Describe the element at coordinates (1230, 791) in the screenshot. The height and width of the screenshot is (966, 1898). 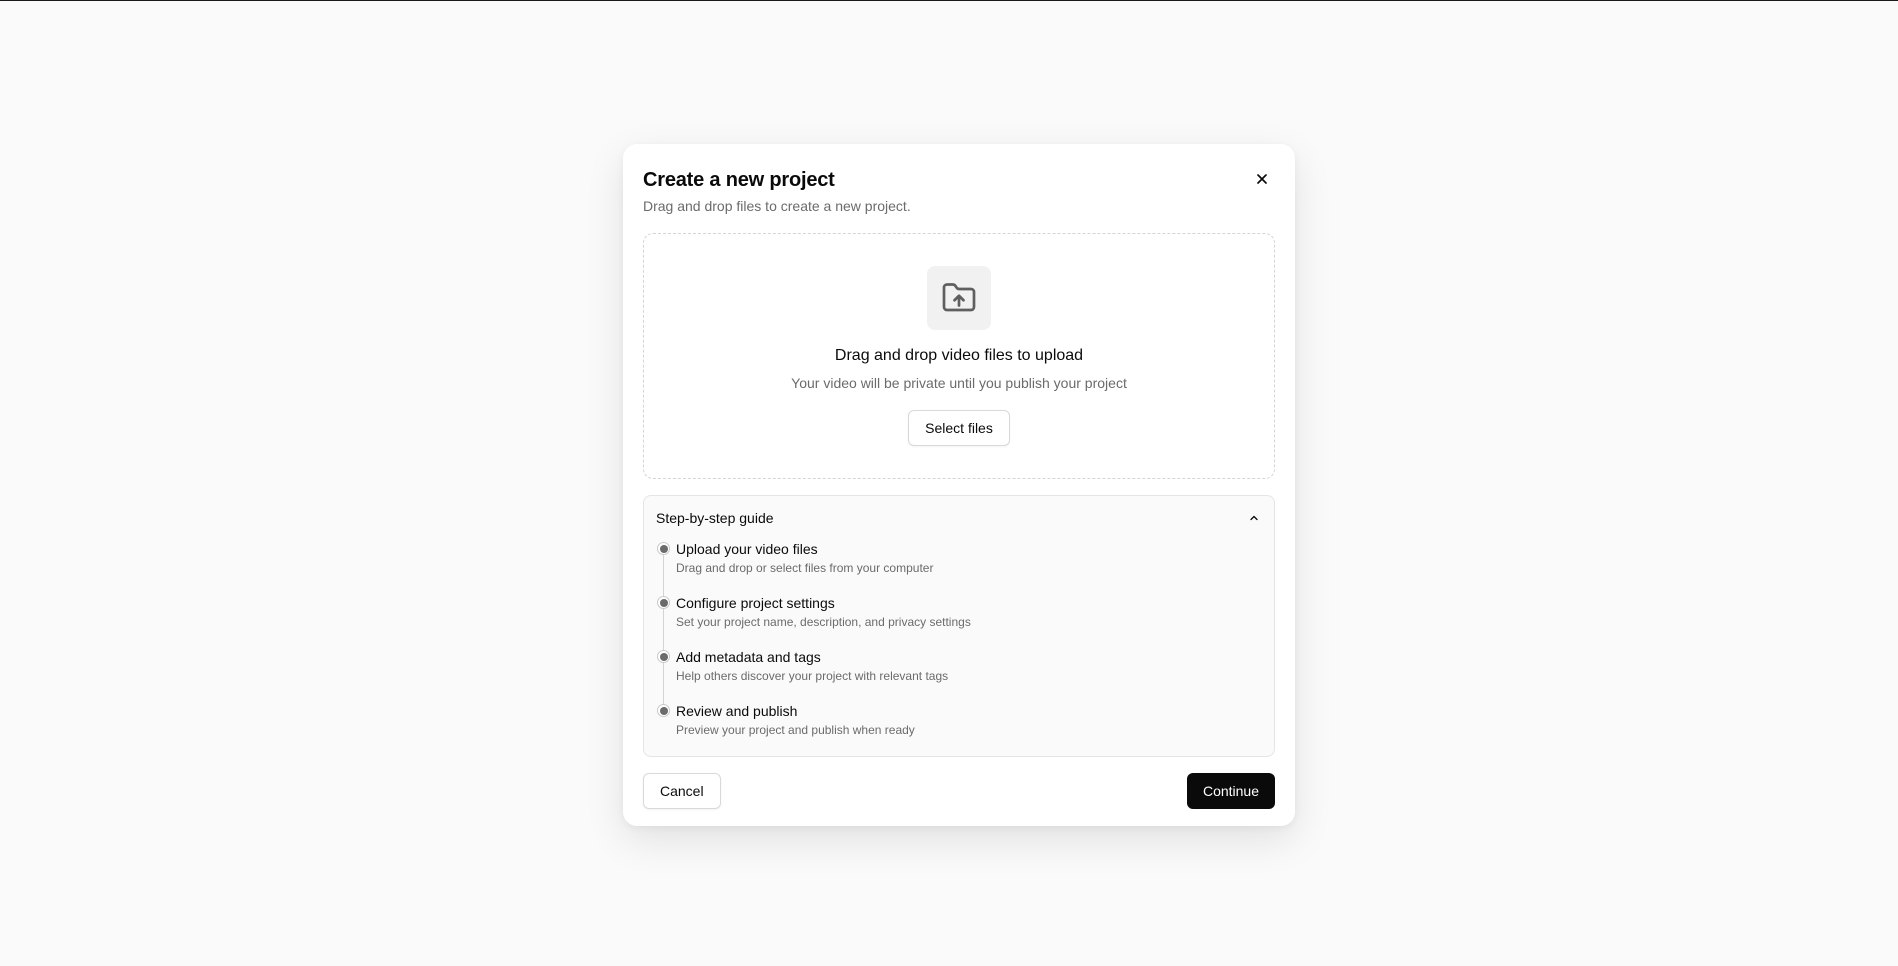
I see `continue-button: Continue` at that location.